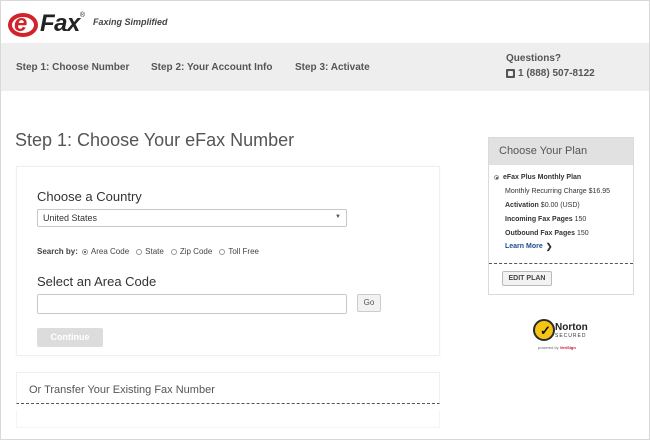 The height and width of the screenshot is (440, 650). I want to click on logo-registered: ®, so click(82, 15).